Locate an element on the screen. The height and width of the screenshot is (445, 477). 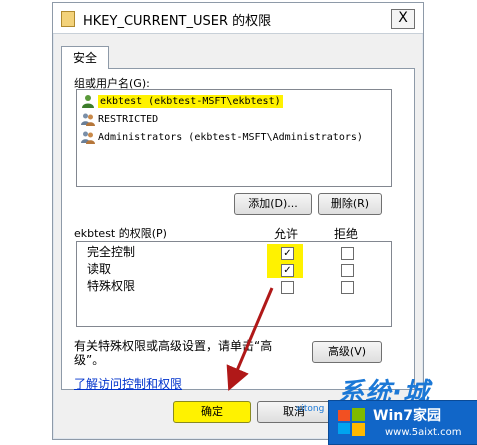
list-item: ekbtest (ekbtest-MSFT\ekbtest) is located at coordinates (182, 102).